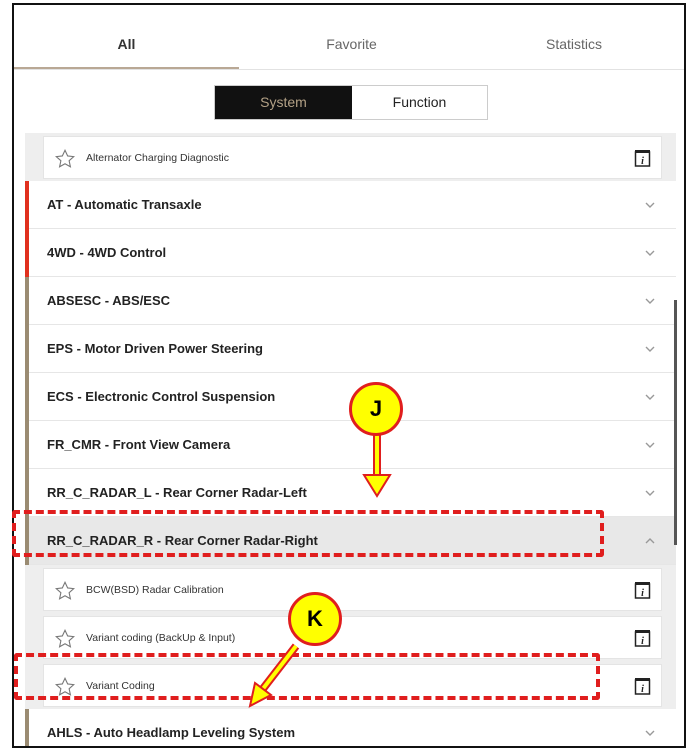 Image resolution: width=689 pixels, height=750 pixels. I want to click on callout-j: J, so click(376, 409).